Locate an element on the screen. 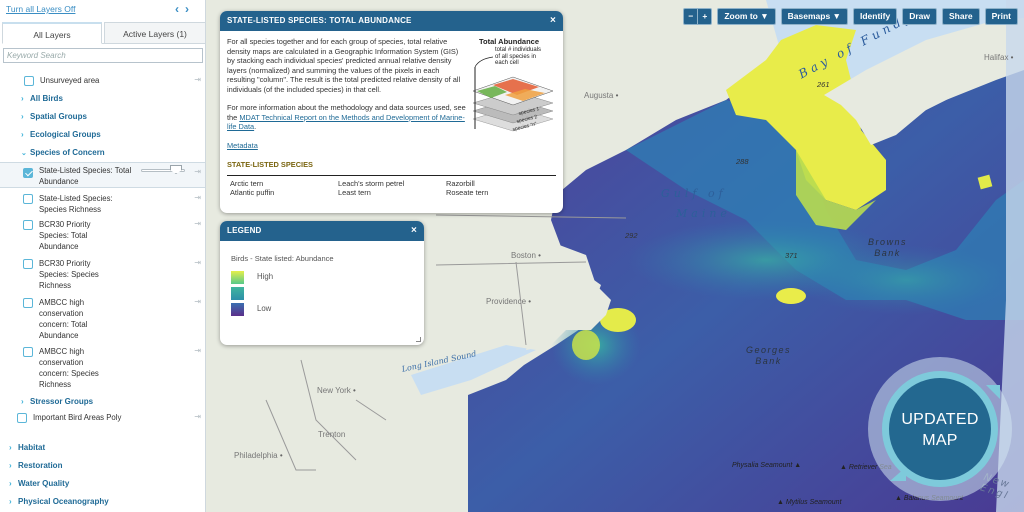 This screenshot has width=1024, height=512. layer-label: Important Bird Areas Poly is located at coordinates (77, 417).